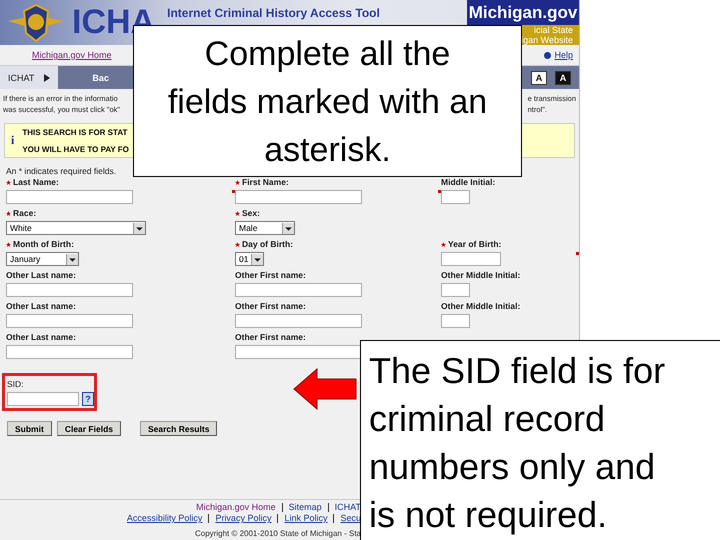 The height and width of the screenshot is (540, 720). Describe the element at coordinates (243, 518) in the screenshot. I see `footer-link: Privacy Policy` at that location.